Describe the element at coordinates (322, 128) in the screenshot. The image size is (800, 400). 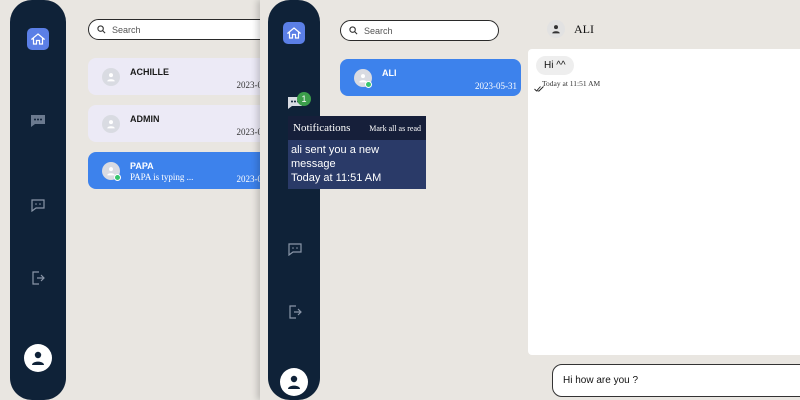
I see `notifications-title: Notifications` at that location.